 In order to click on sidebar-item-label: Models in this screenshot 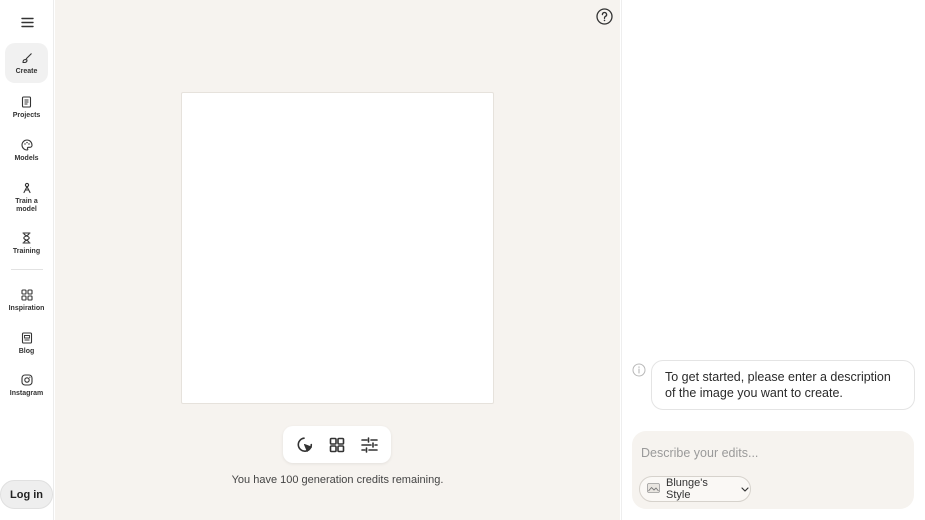, I will do `click(26, 158)`.